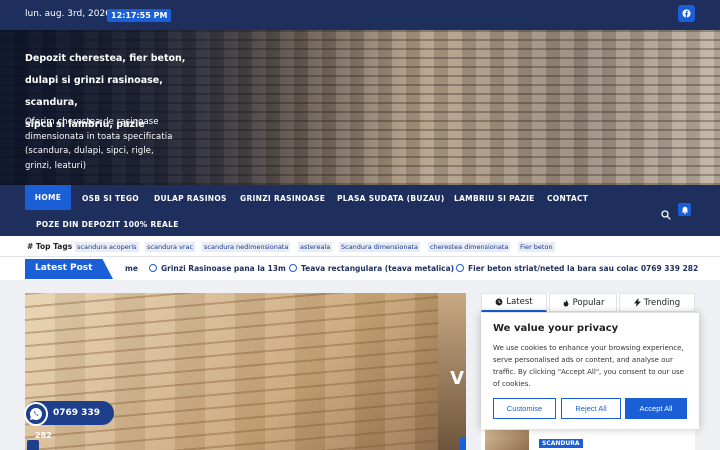  Describe the element at coordinates (36, 414) in the screenshot. I see `whatsapp-icon` at that location.